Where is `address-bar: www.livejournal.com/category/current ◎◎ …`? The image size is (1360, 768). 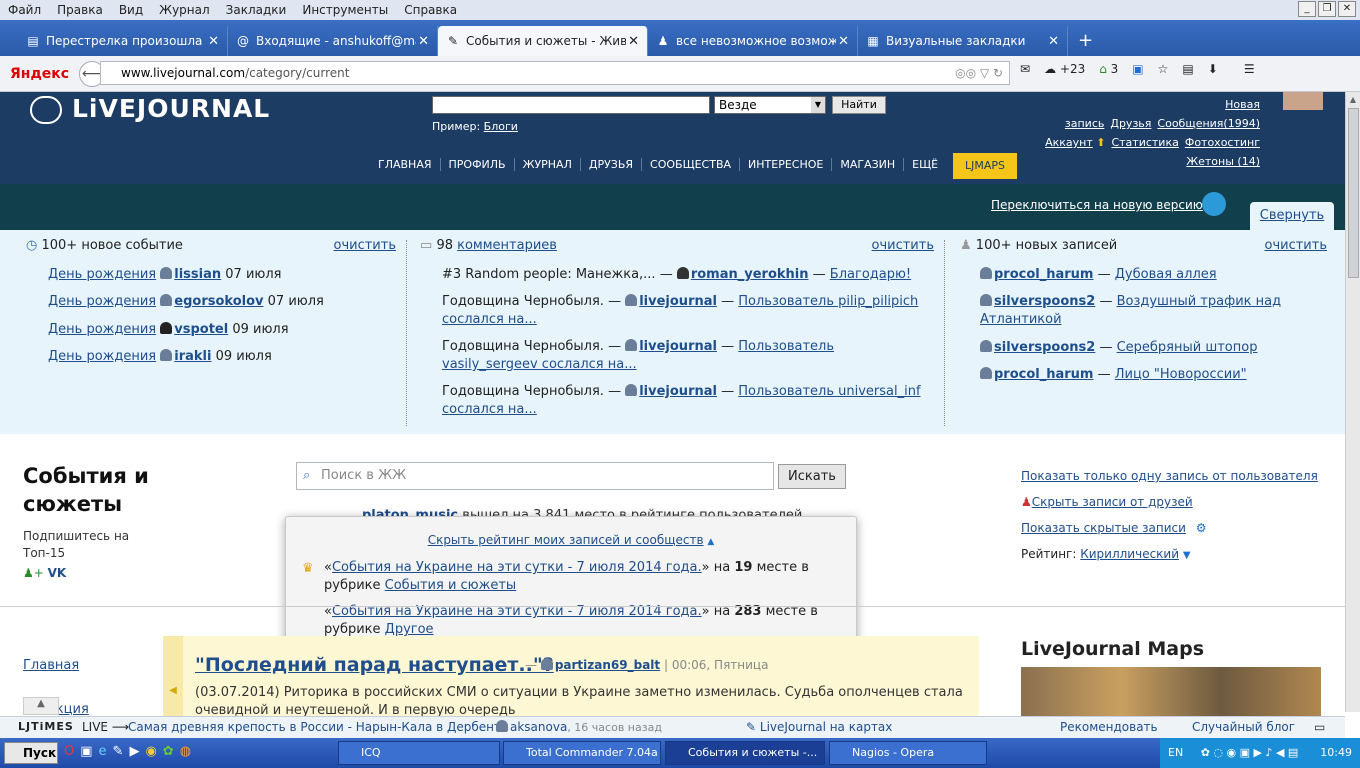
address-bar: www.livejournal.com/category/current ◎◎ … is located at coordinates (555, 73).